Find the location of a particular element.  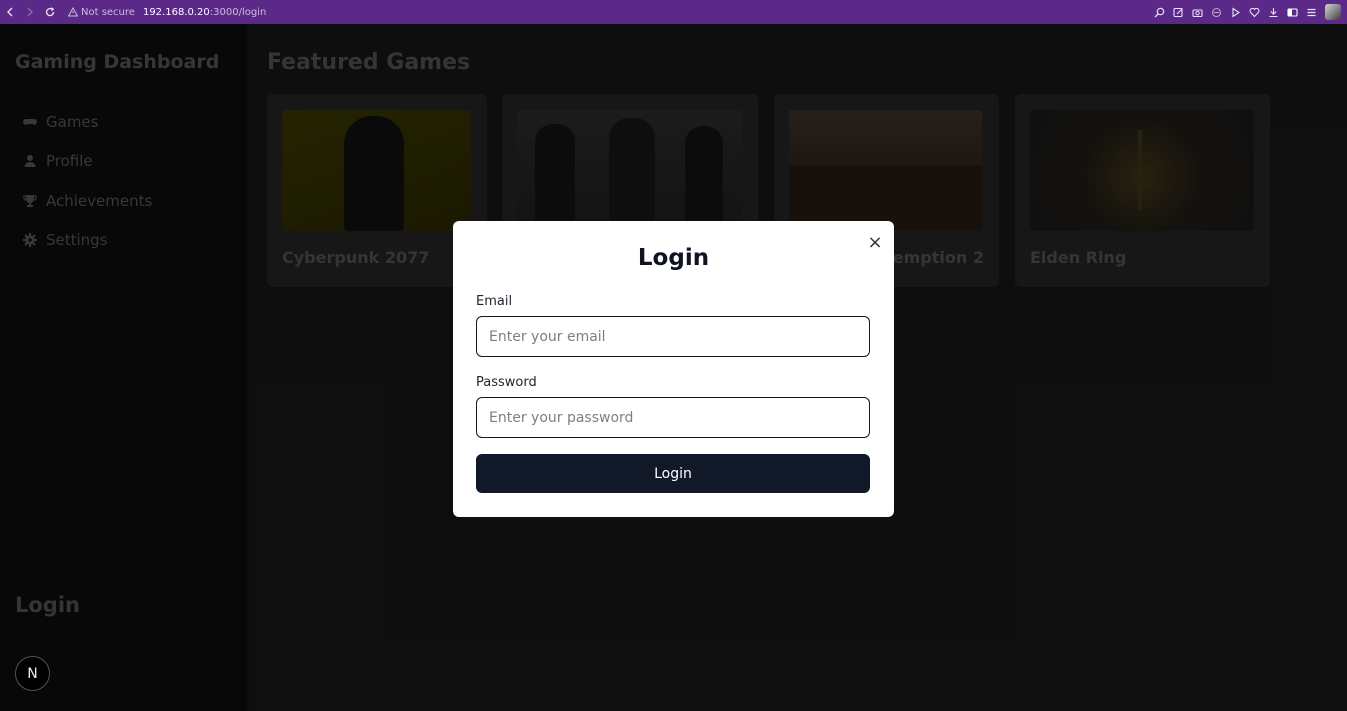

forward-button is located at coordinates (30, 12).